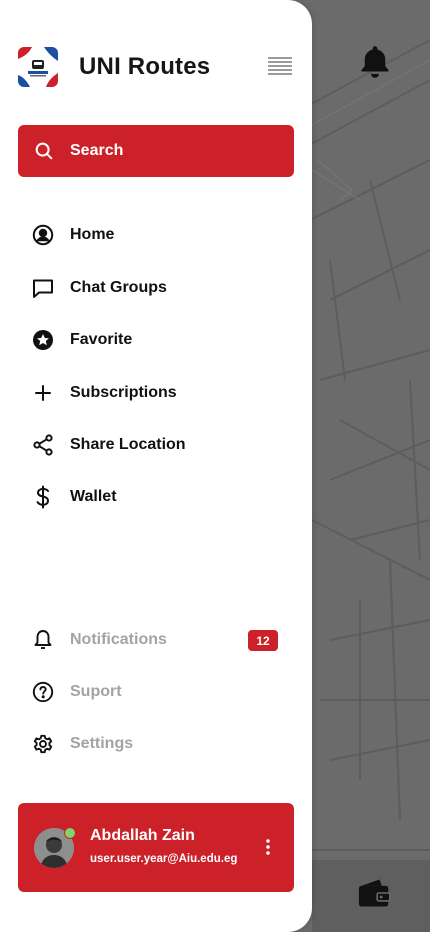 Image resolution: width=430 pixels, height=932 pixels. I want to click on more-options-icon, so click(268, 847).